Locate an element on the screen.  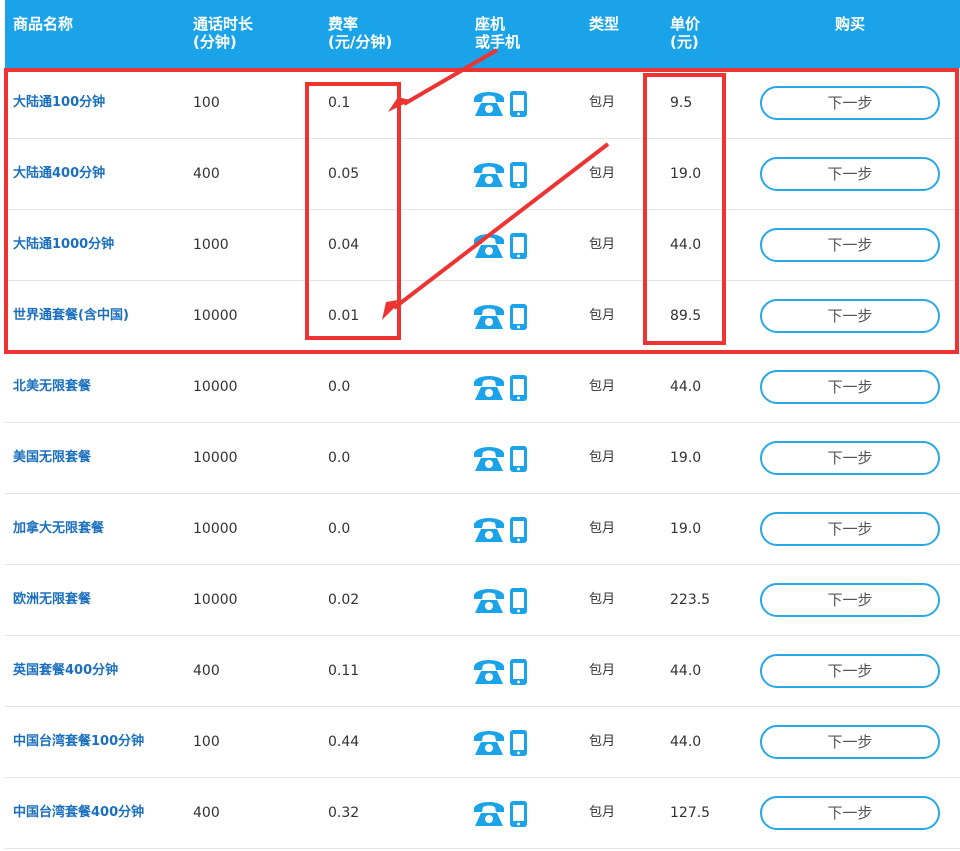
header-buy: 购买 is located at coordinates (850, 24).